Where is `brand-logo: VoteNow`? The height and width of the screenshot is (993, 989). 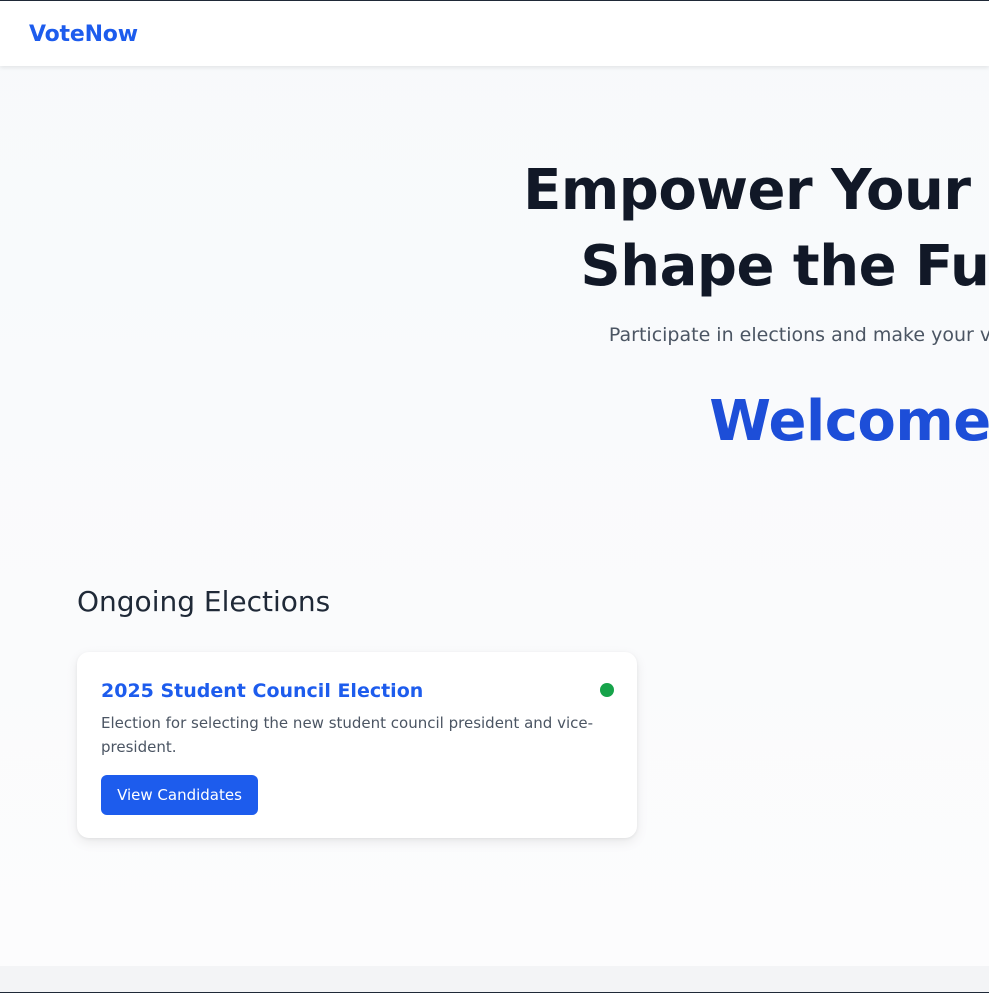
brand-logo: VoteNow is located at coordinates (83, 35).